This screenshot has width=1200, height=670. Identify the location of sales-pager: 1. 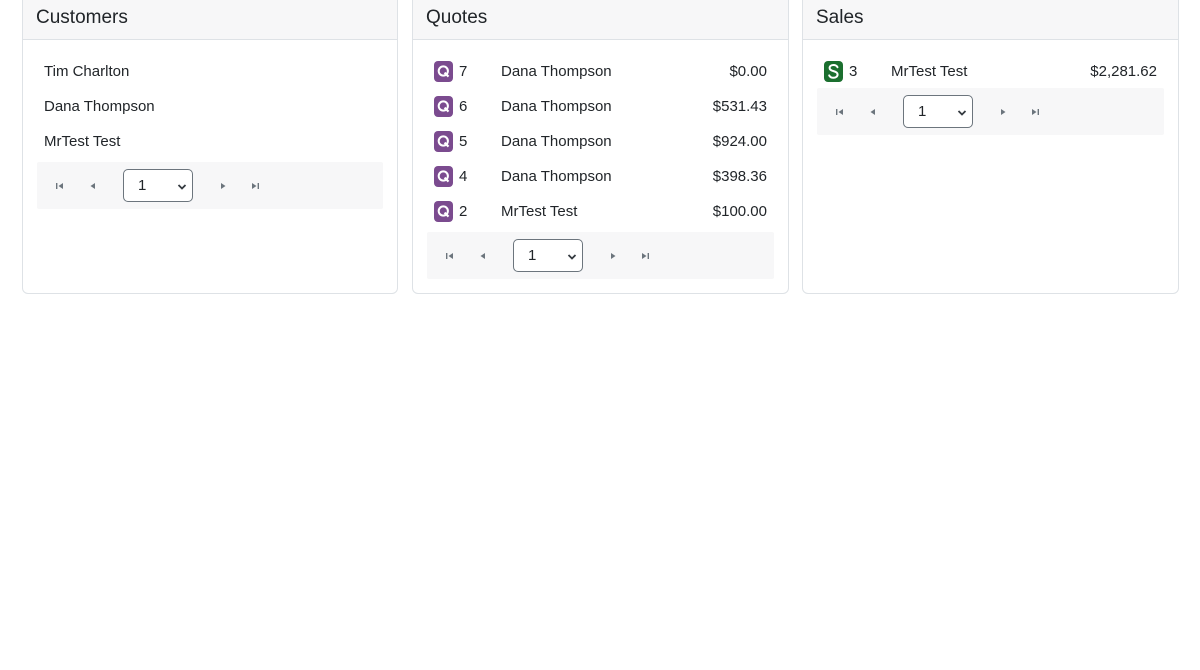
(990, 111).